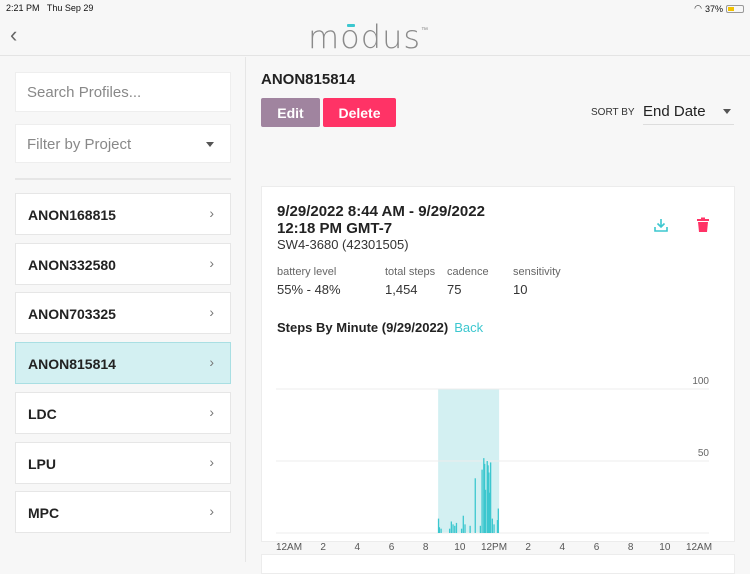 This screenshot has height=574, width=750. I want to click on profile-item: ANON703325 ›, so click(123, 313).